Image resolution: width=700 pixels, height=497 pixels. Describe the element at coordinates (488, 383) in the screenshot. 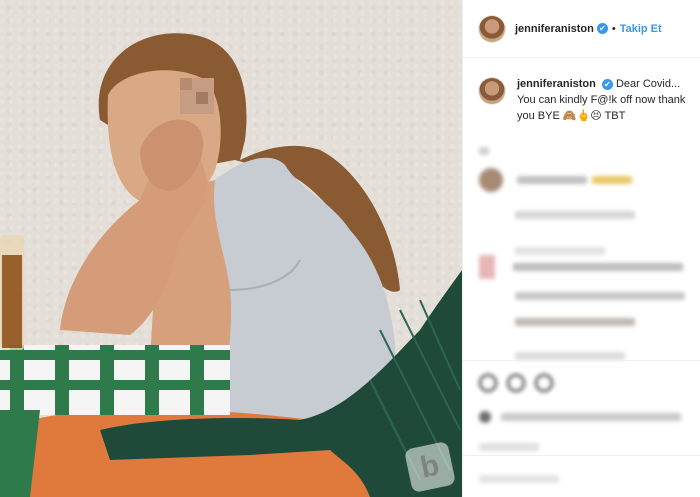

I see `heart-icon` at that location.